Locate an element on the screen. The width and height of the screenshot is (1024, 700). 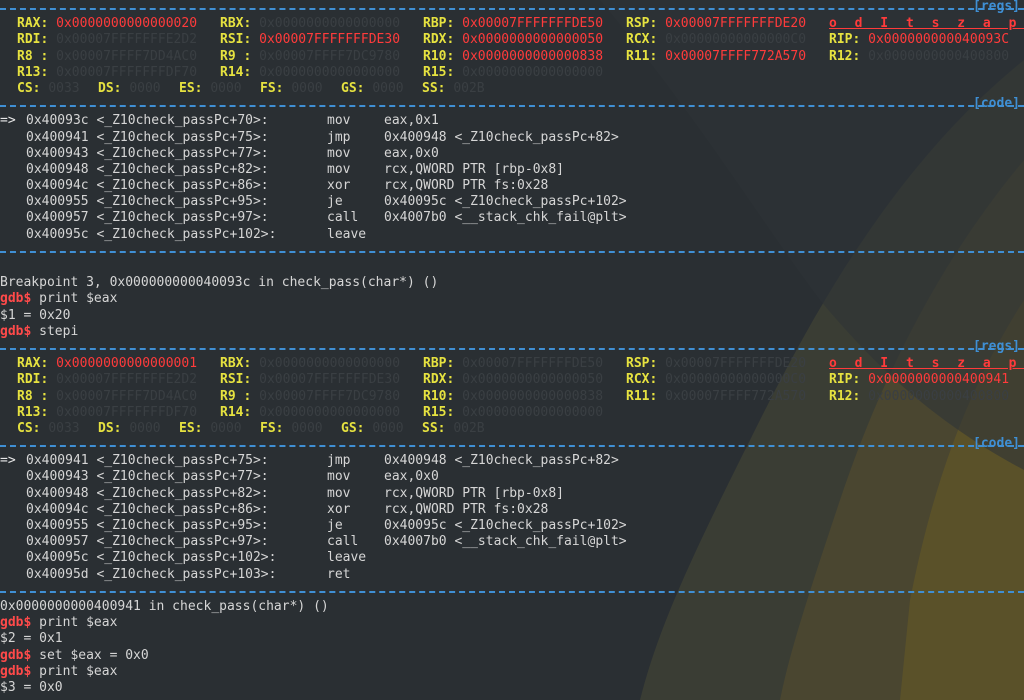
register-value: 0x0000000000000020 is located at coordinates (127, 24).